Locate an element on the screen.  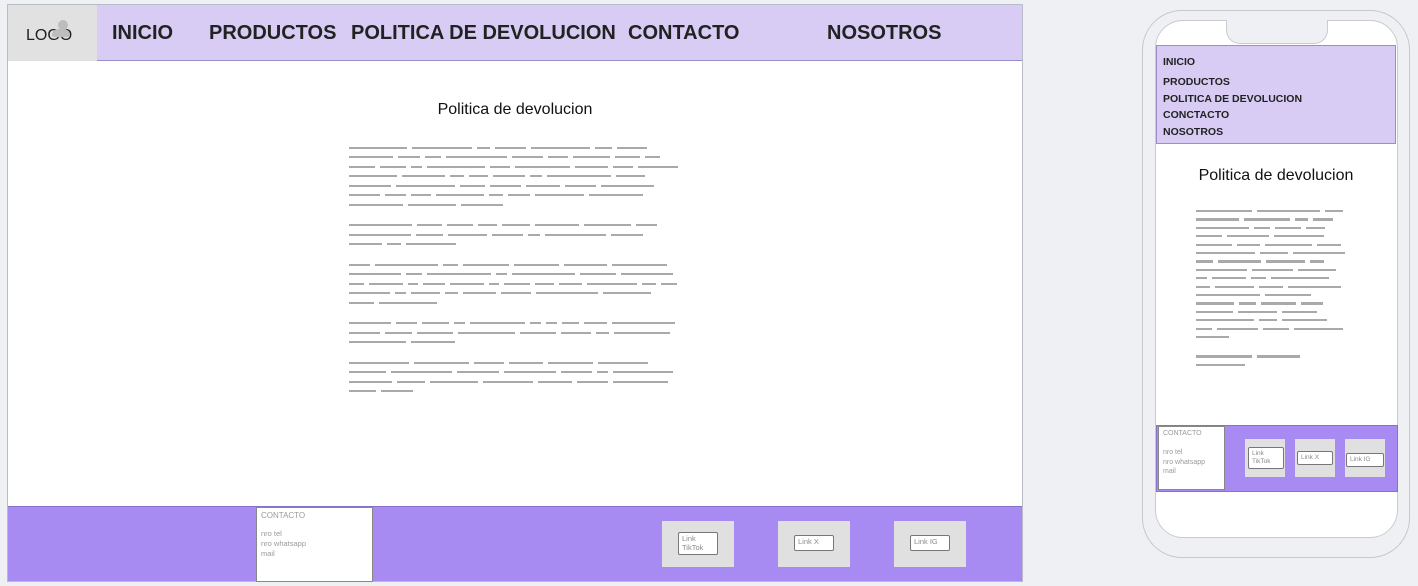
placeholder-paragraph is located at coordinates (519, 235).